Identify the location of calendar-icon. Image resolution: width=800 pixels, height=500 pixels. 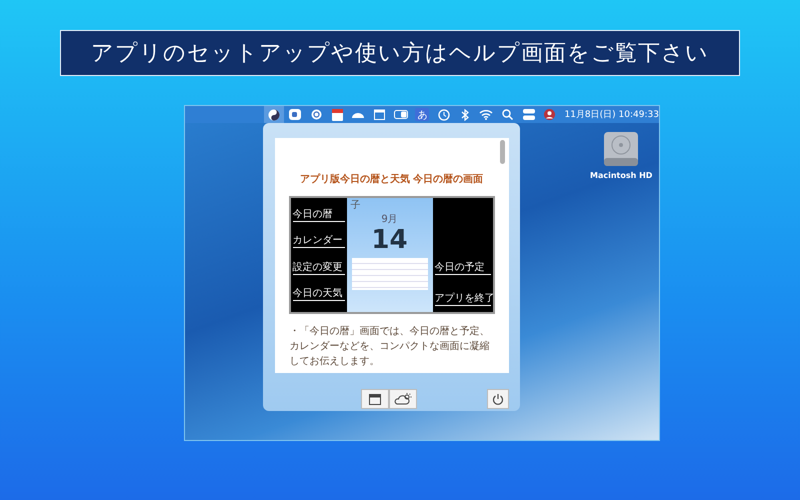
(374, 399).